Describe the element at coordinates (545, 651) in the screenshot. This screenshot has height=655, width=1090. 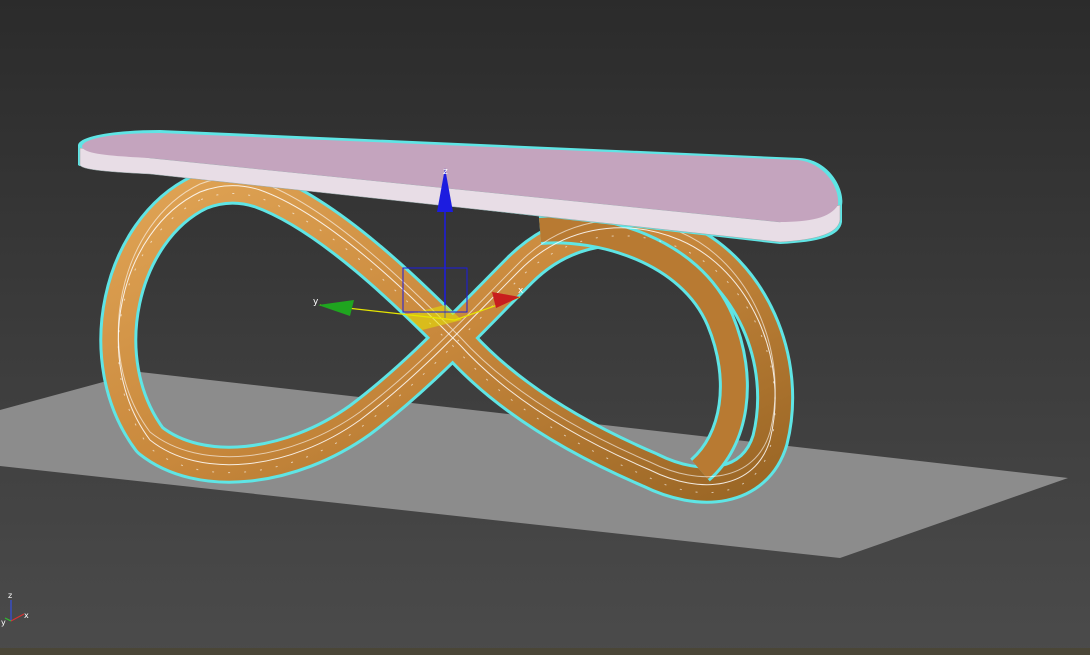
I see `status-bar-strip` at that location.